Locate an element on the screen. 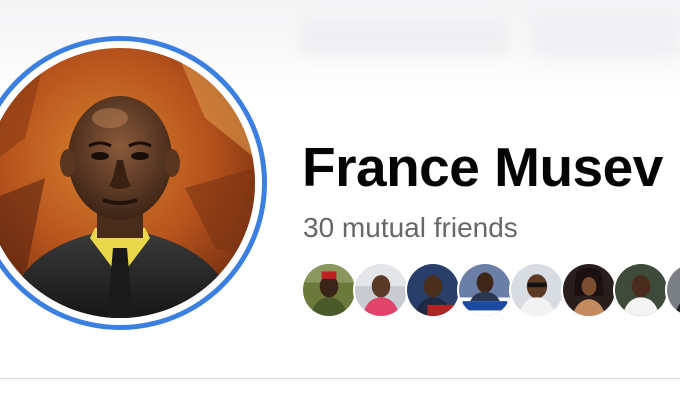 The height and width of the screenshot is (400, 680). section-divider is located at coordinates (340, 378).